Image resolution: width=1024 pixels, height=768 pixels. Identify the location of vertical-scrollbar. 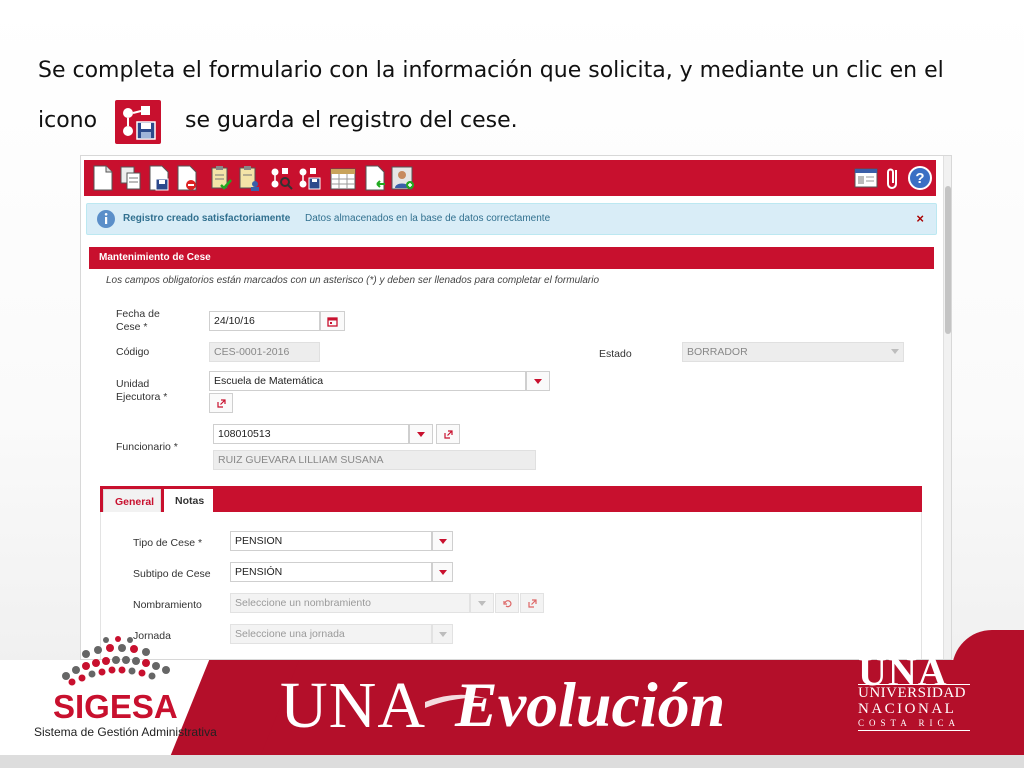
(947, 407).